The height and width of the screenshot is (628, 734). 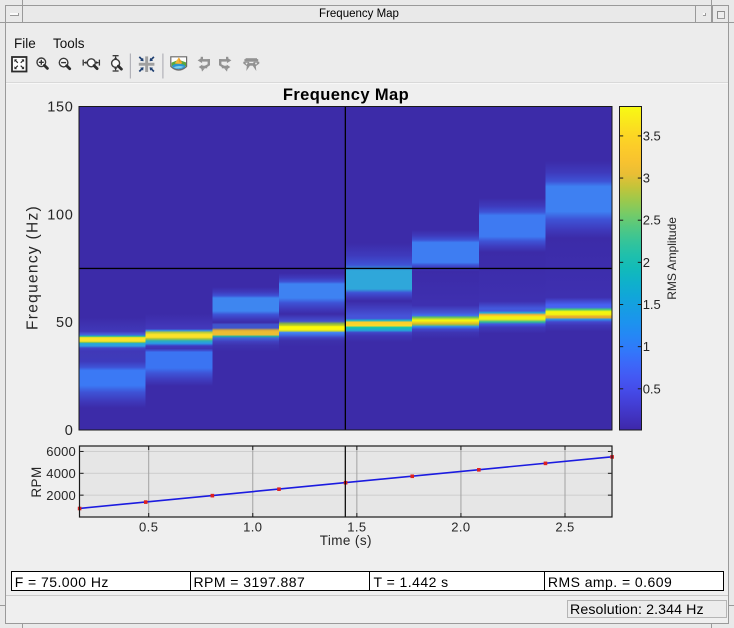 I want to click on svg-text: 3, so click(x=646, y=178).